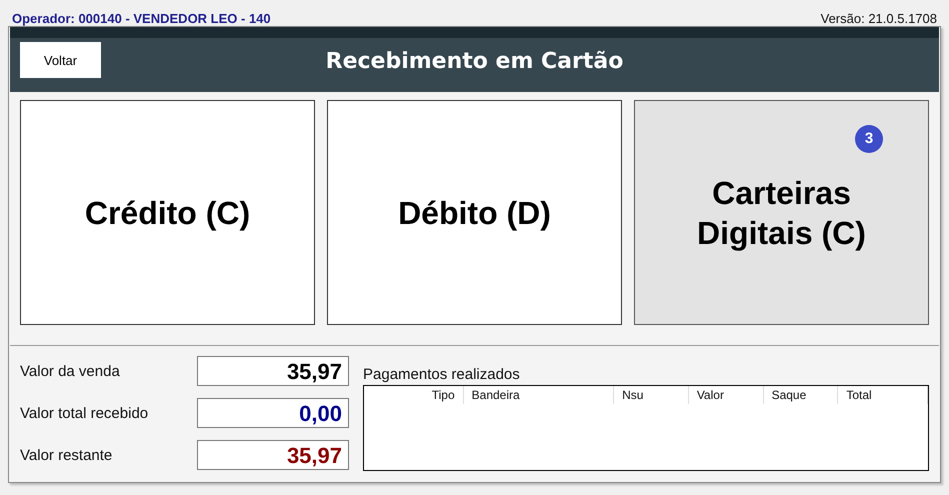  I want to click on payment-option-button: Débito (D), so click(474, 212).